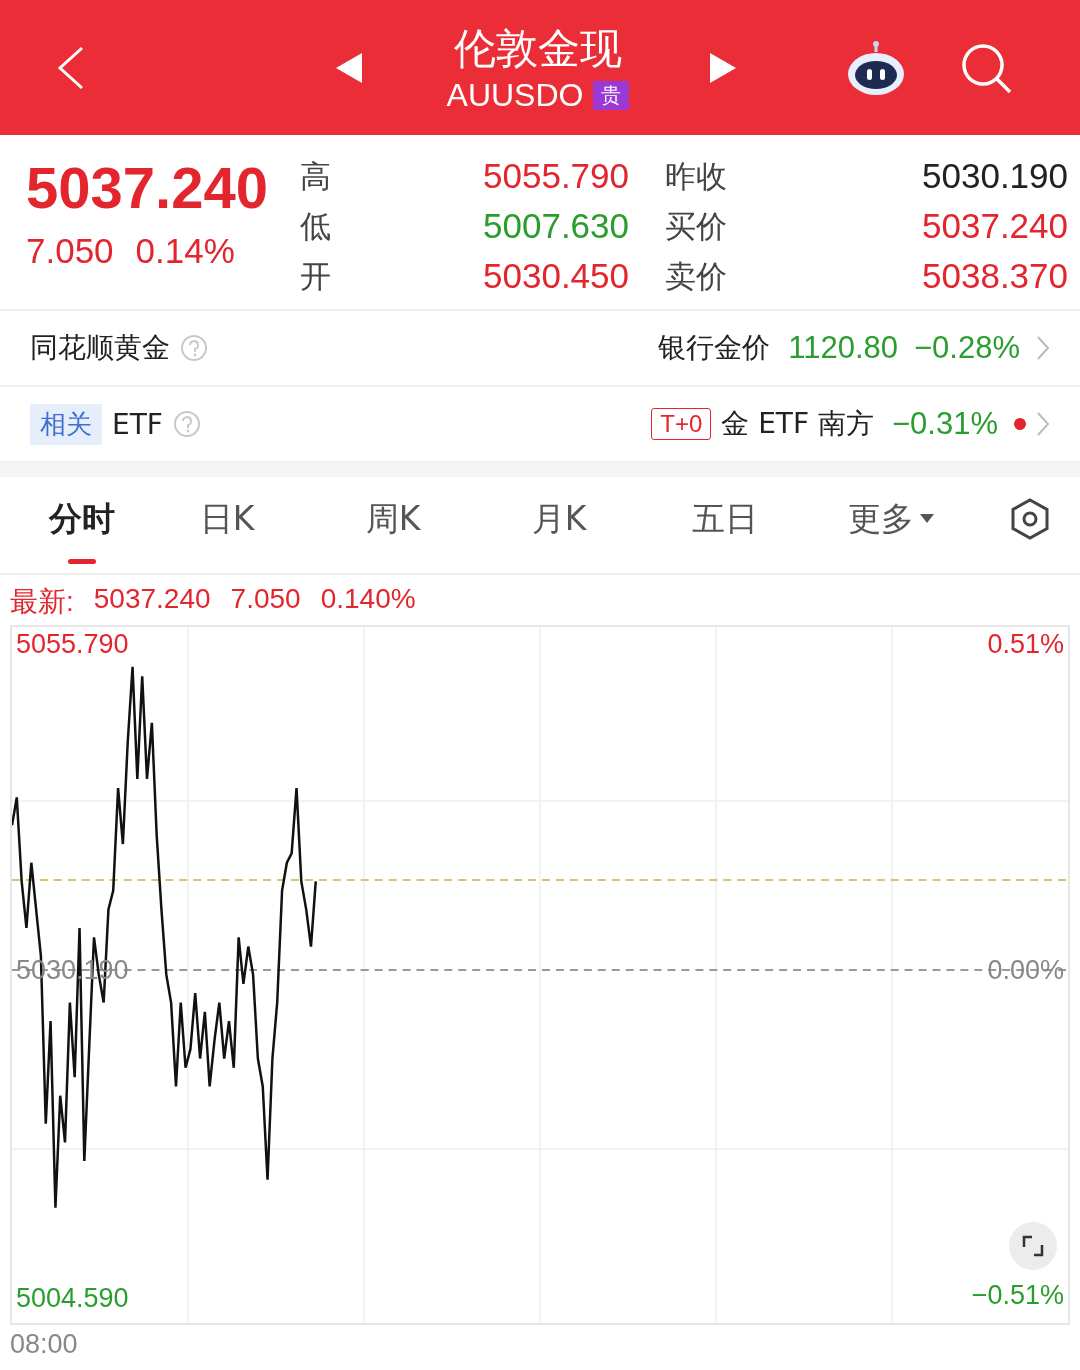 This screenshot has width=1080, height=1370. What do you see at coordinates (1025, 644) in the screenshot?
I see `axis-label: 0.51%` at bounding box center [1025, 644].